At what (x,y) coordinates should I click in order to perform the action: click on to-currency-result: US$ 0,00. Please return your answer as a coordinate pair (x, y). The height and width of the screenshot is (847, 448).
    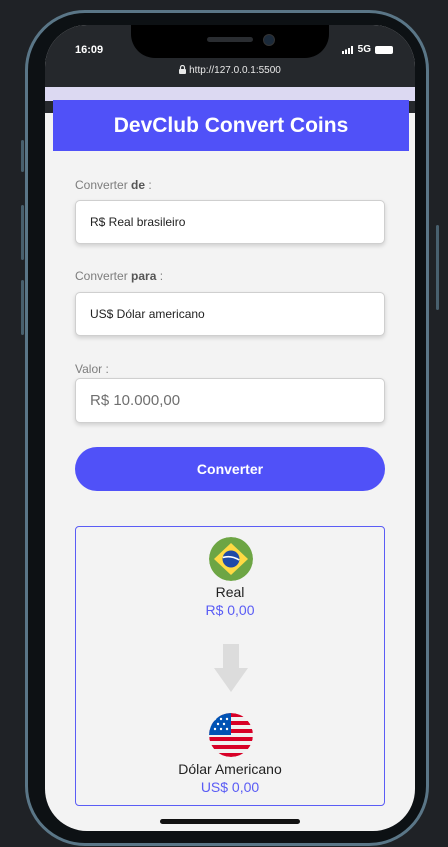
    Looking at the image, I should click on (230, 787).